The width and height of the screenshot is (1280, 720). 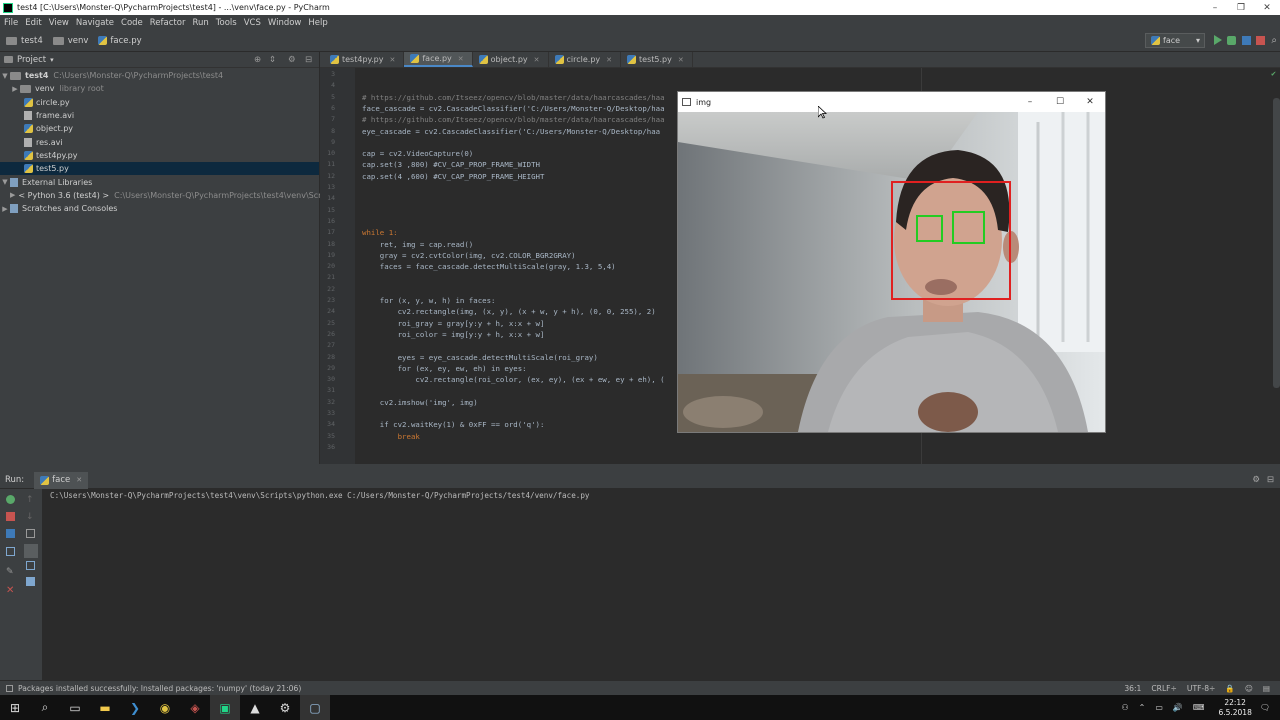 What do you see at coordinates (159, 169) in the screenshot?
I see `tree-item-file-selected: test5.py` at bounding box center [159, 169].